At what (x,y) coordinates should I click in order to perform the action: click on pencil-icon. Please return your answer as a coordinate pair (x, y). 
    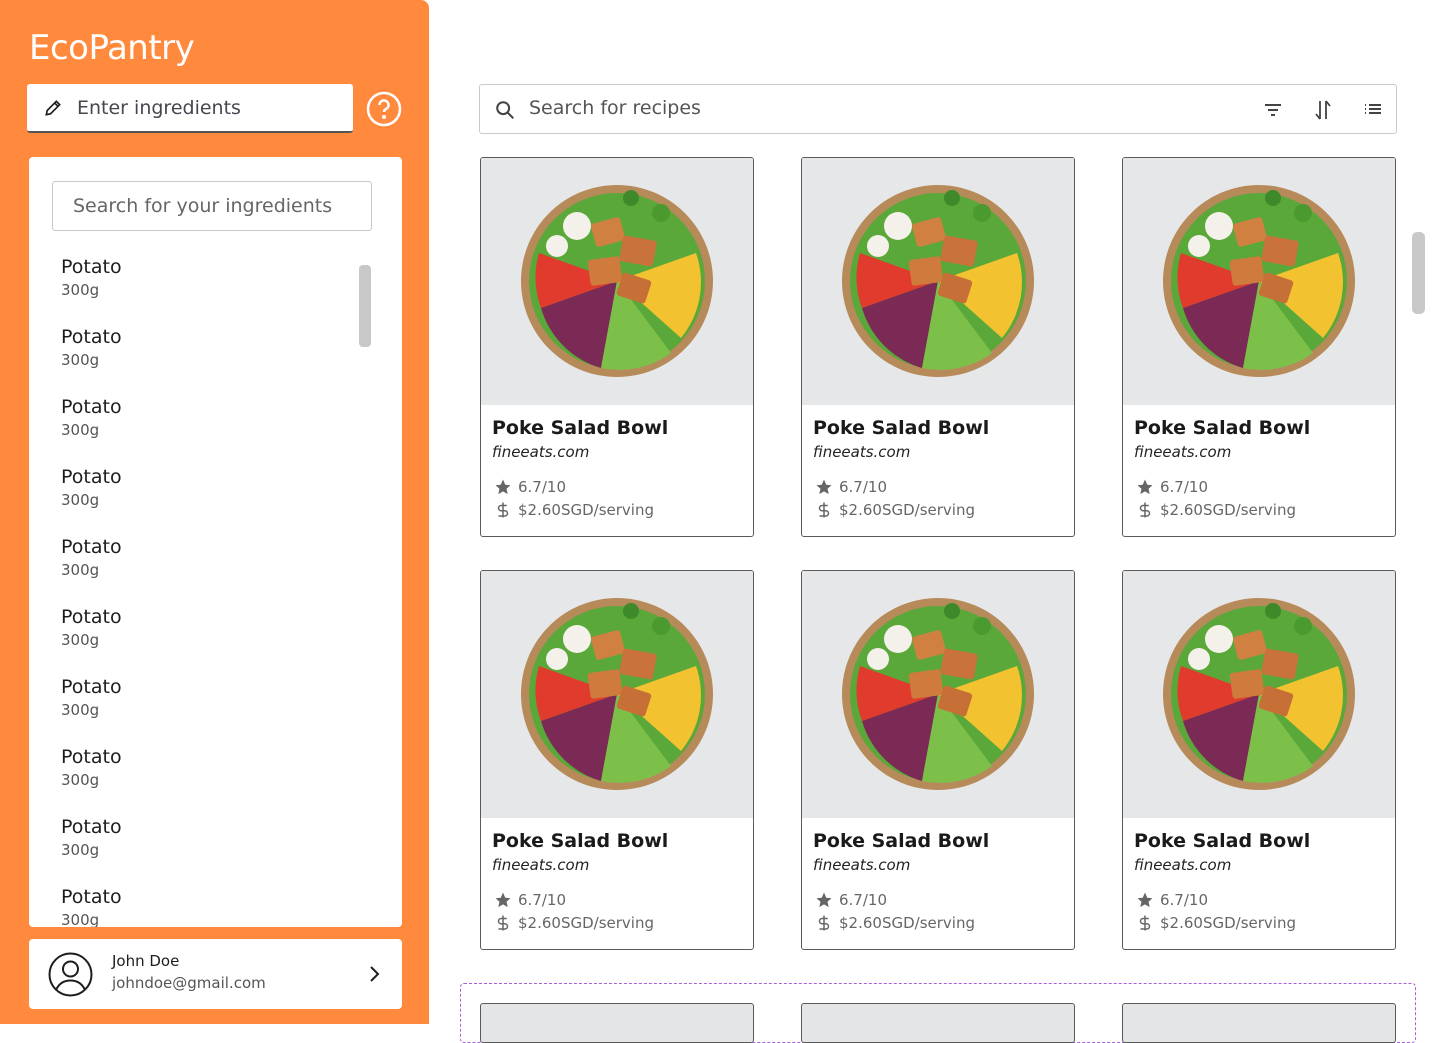
    Looking at the image, I should click on (53, 107).